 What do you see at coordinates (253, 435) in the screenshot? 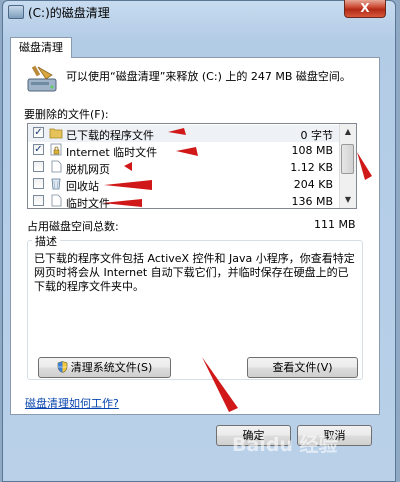
I see `ok-button: 确定` at bounding box center [253, 435].